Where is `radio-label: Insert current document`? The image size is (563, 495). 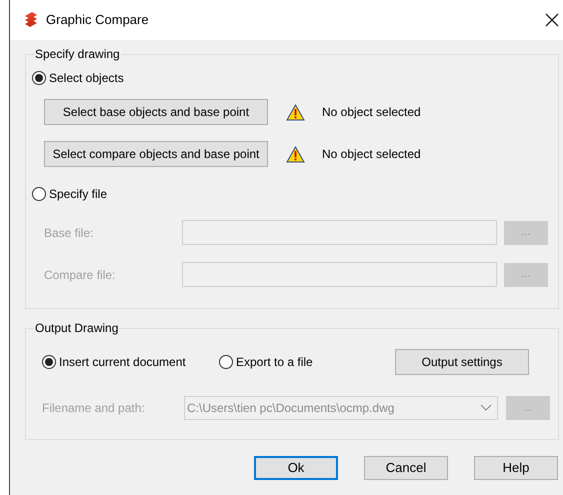 radio-label: Insert current document is located at coordinates (122, 362).